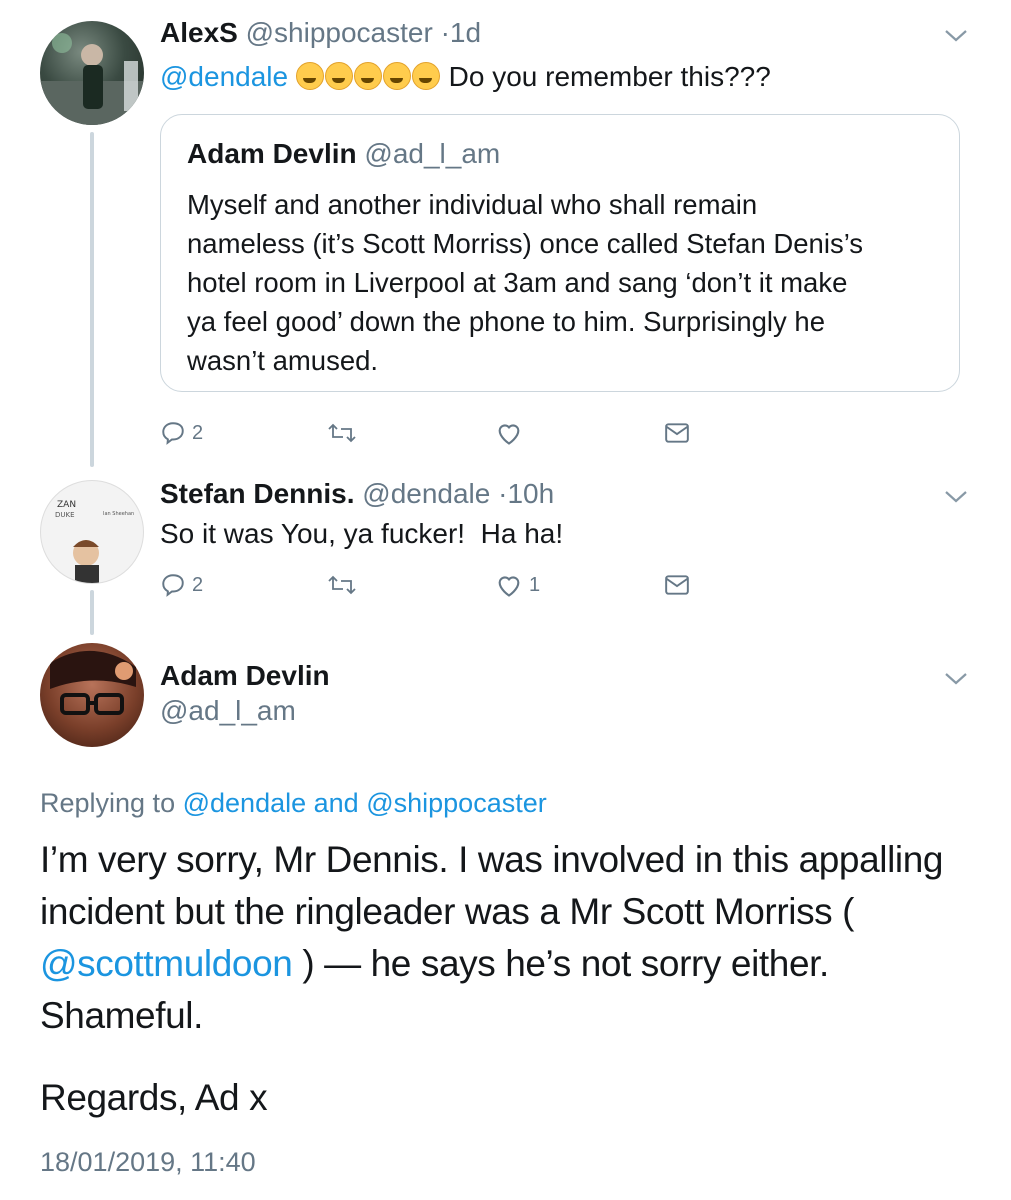 The height and width of the screenshot is (1200, 1011). I want to click on tweet2-like-button: 1, so click(517, 585).